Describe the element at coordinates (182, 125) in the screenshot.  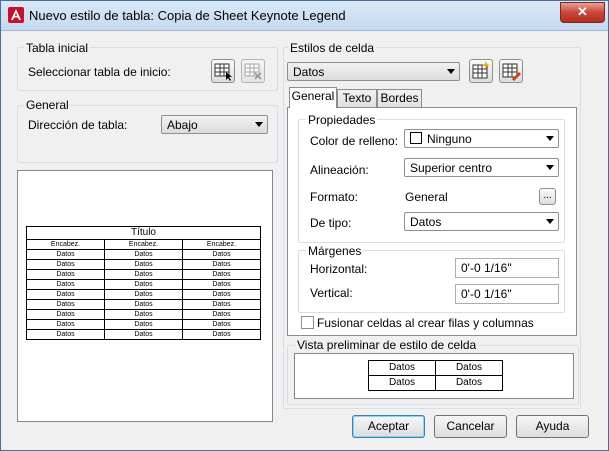
I see `table-direction-value: Abajo` at that location.